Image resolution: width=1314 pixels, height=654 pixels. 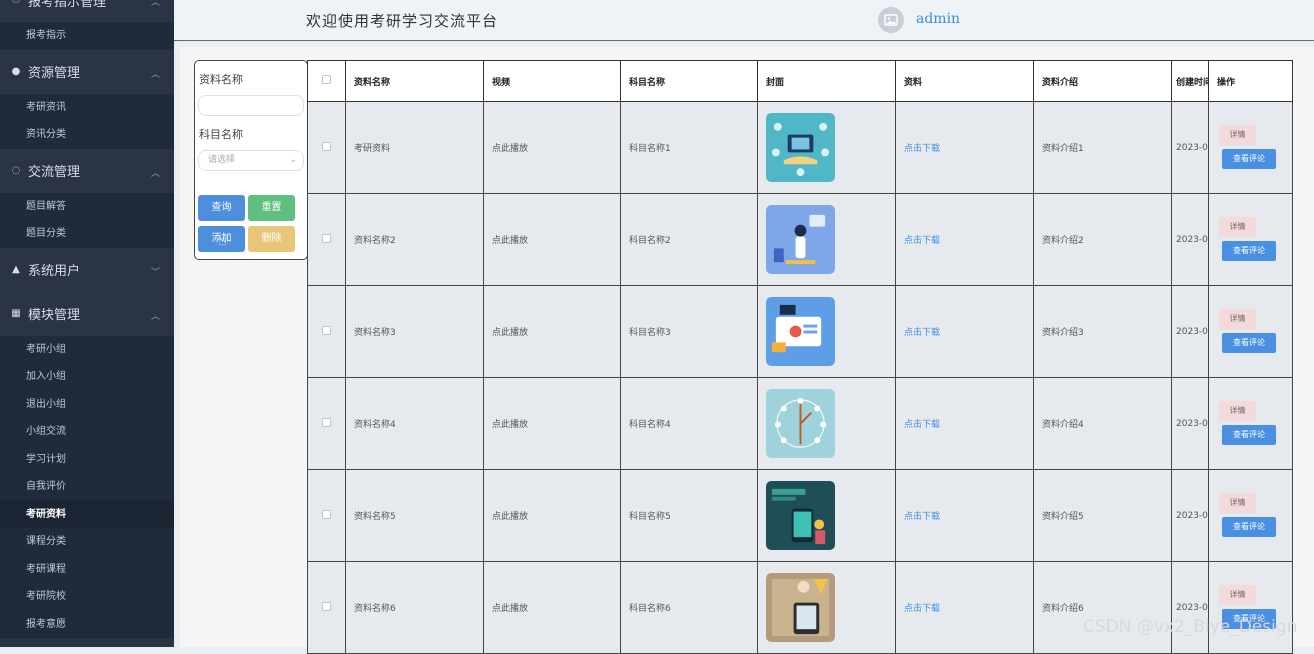 What do you see at coordinates (87, 71) in the screenshot?
I see `sidebar-group: ● 资源管理 ︿` at bounding box center [87, 71].